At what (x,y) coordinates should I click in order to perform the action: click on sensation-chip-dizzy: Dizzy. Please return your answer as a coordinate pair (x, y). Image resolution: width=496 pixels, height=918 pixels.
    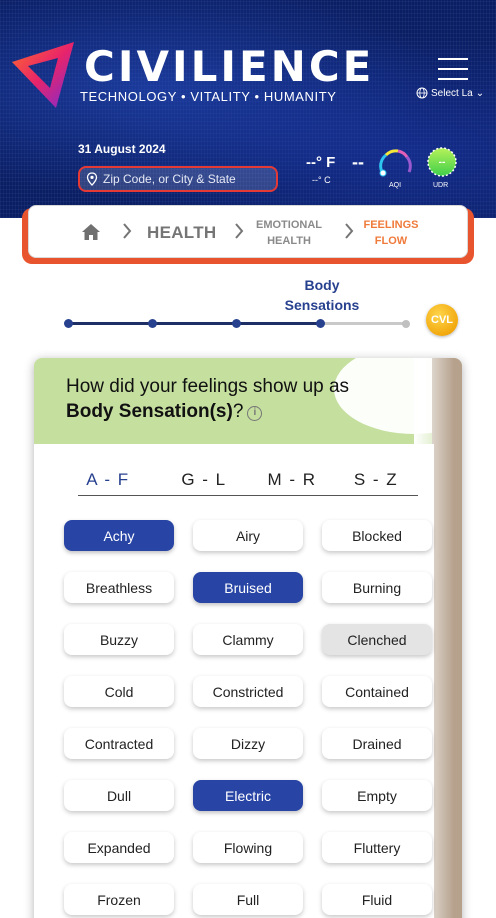
    Looking at the image, I should click on (248, 743).